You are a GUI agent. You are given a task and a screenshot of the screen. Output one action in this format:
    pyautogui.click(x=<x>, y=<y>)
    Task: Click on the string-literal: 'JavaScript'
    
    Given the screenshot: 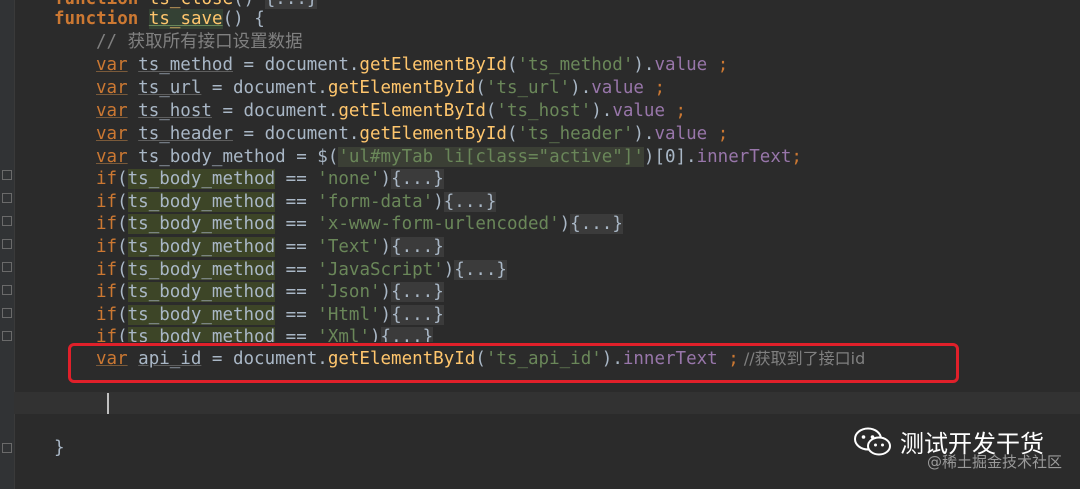 What is the action you would take?
    pyautogui.click(x=380, y=270)
    